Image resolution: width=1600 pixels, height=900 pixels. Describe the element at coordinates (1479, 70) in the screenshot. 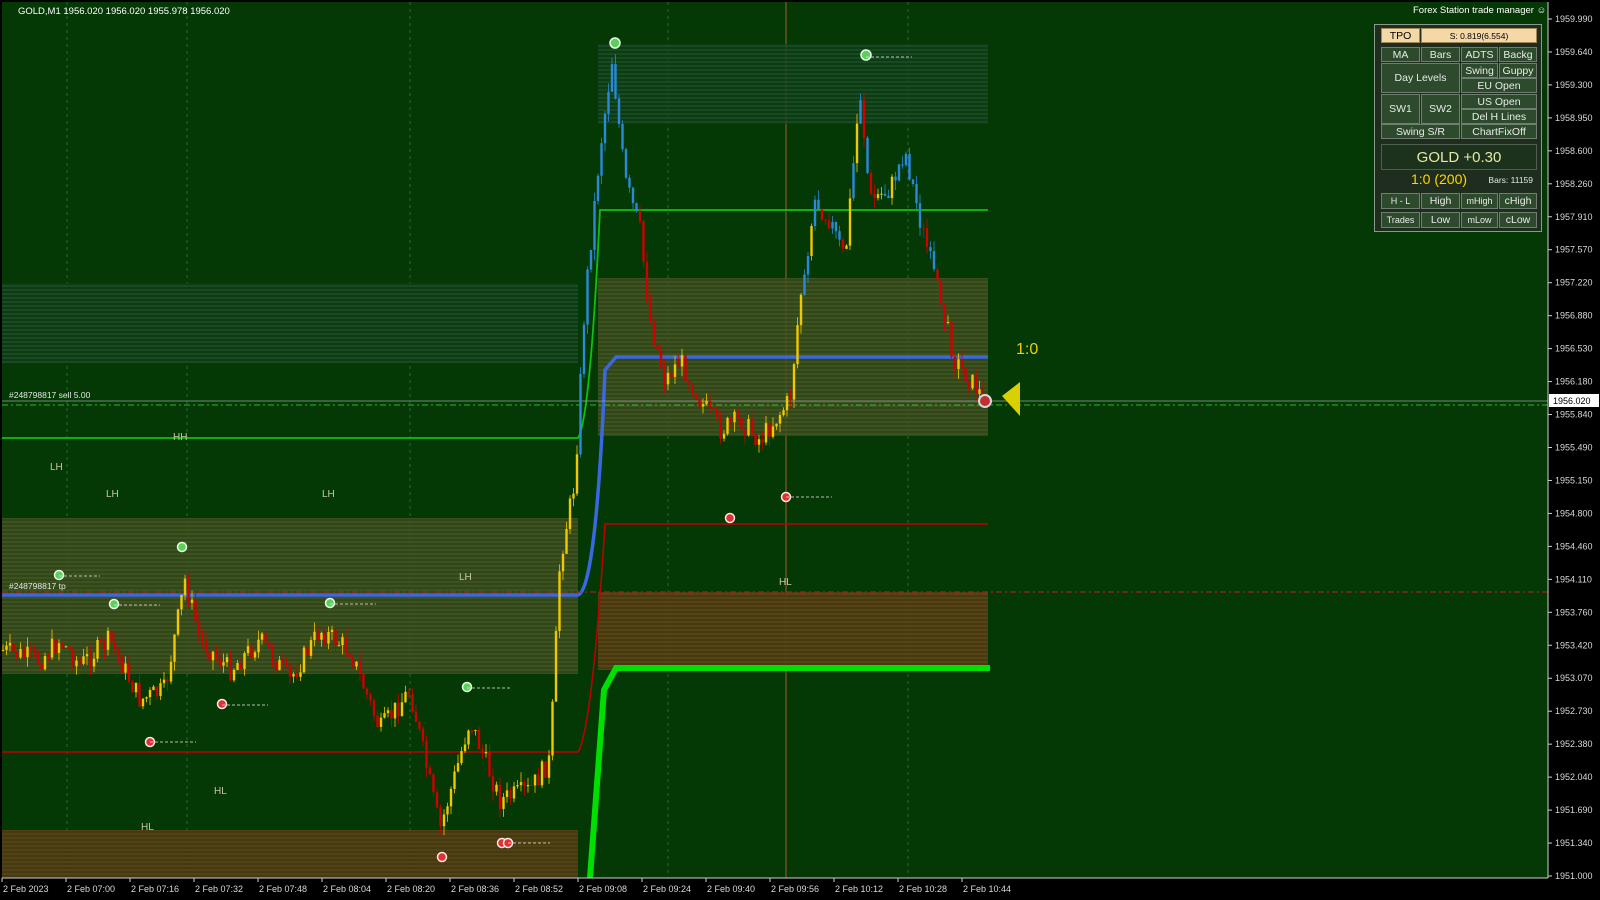

I see `swing-button: Swing` at that location.